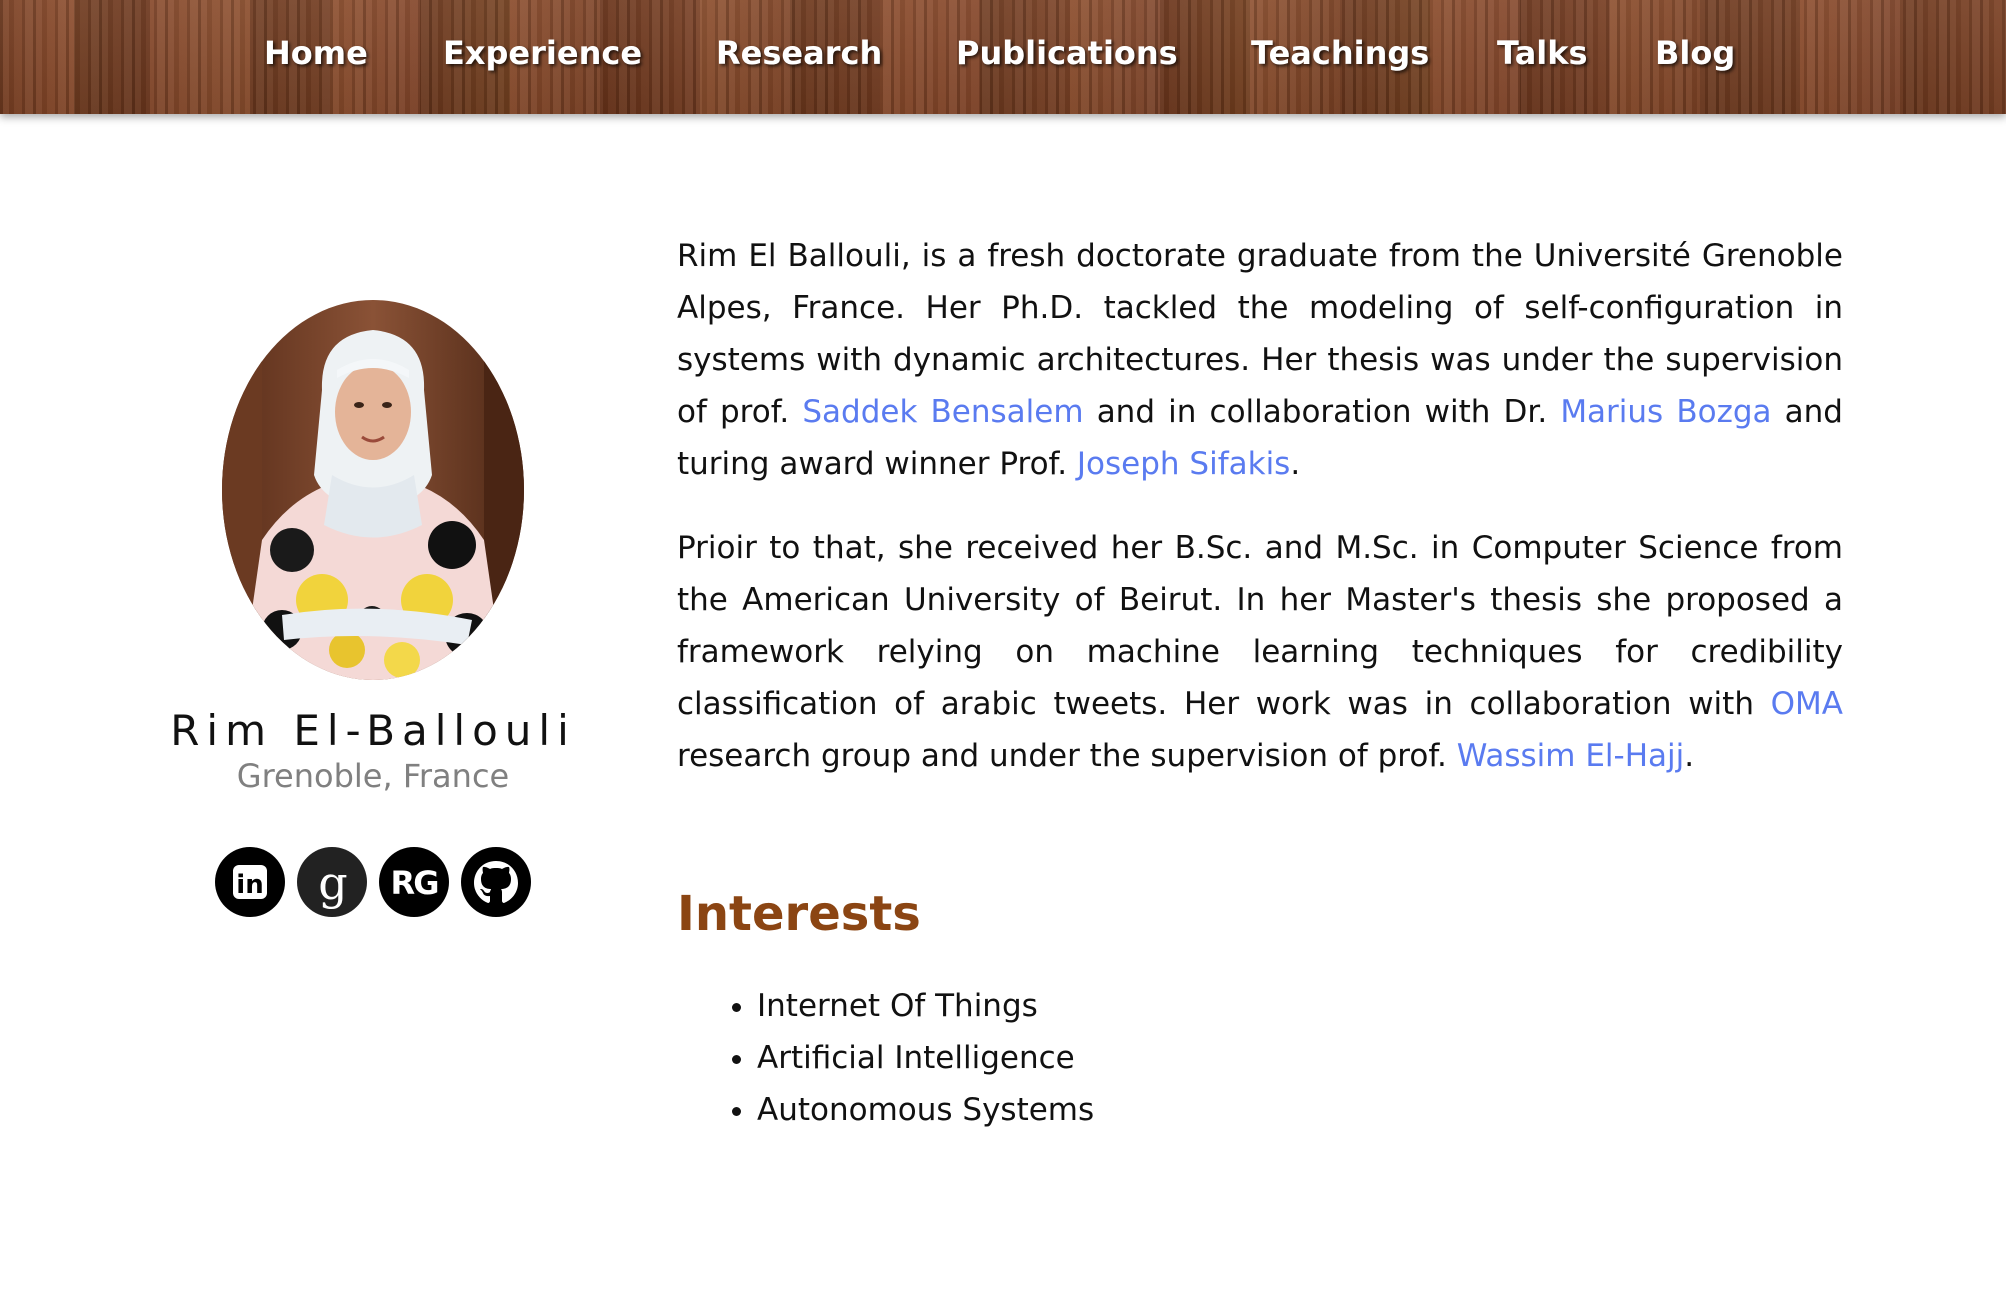 The width and height of the screenshot is (2006, 1308). What do you see at coordinates (1542, 53) in the screenshot?
I see `nav-talks: Talks` at bounding box center [1542, 53].